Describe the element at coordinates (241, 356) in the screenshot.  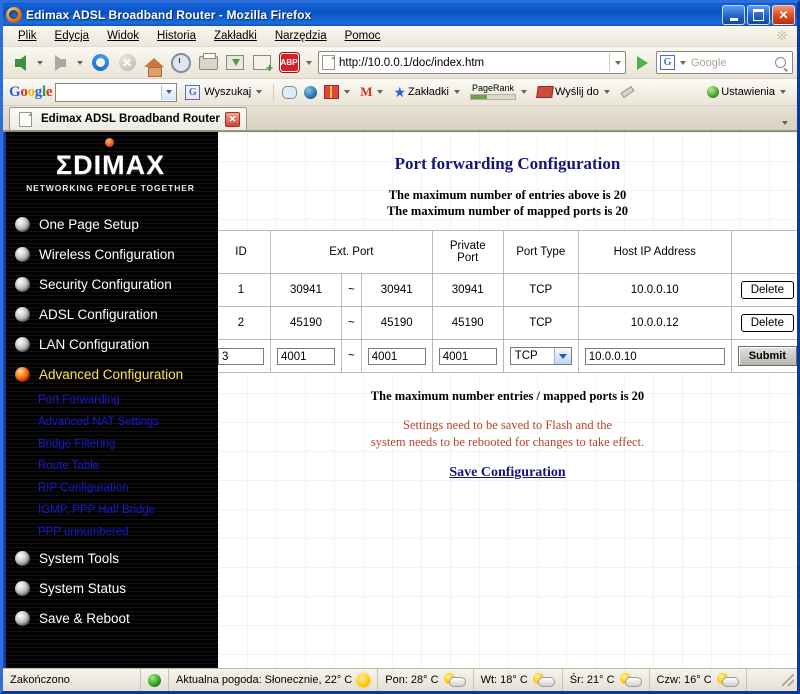
I see `id-input: 3` at that location.